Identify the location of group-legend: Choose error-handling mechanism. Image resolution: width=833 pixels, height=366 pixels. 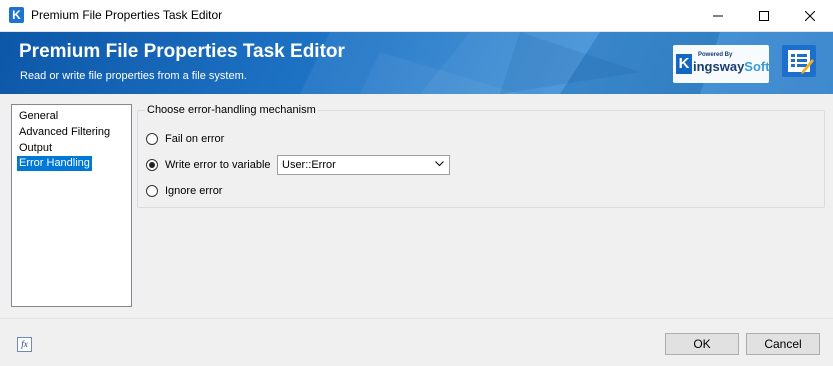
(231, 110).